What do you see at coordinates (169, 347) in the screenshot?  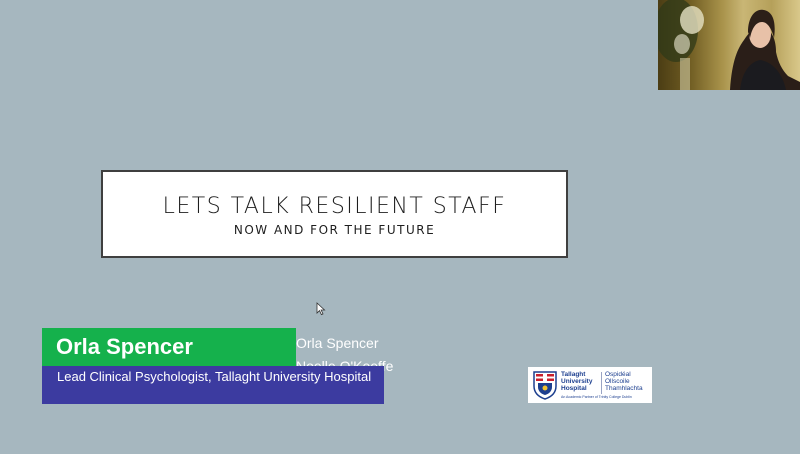 I see `speaker-name: Orla Spencer` at bounding box center [169, 347].